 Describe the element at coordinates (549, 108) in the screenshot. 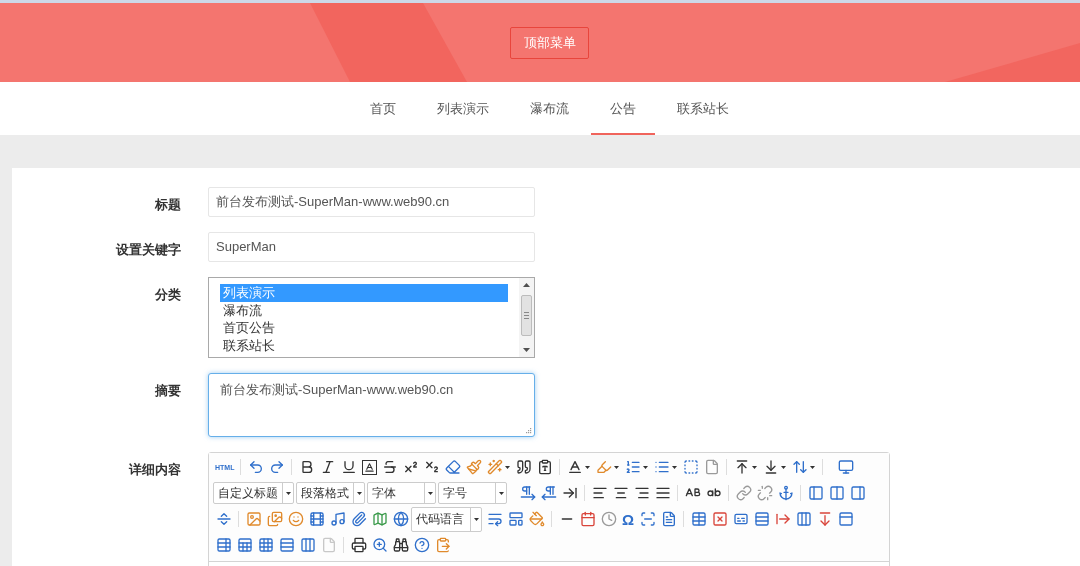

I see `nav-tab: 瀑布流` at that location.